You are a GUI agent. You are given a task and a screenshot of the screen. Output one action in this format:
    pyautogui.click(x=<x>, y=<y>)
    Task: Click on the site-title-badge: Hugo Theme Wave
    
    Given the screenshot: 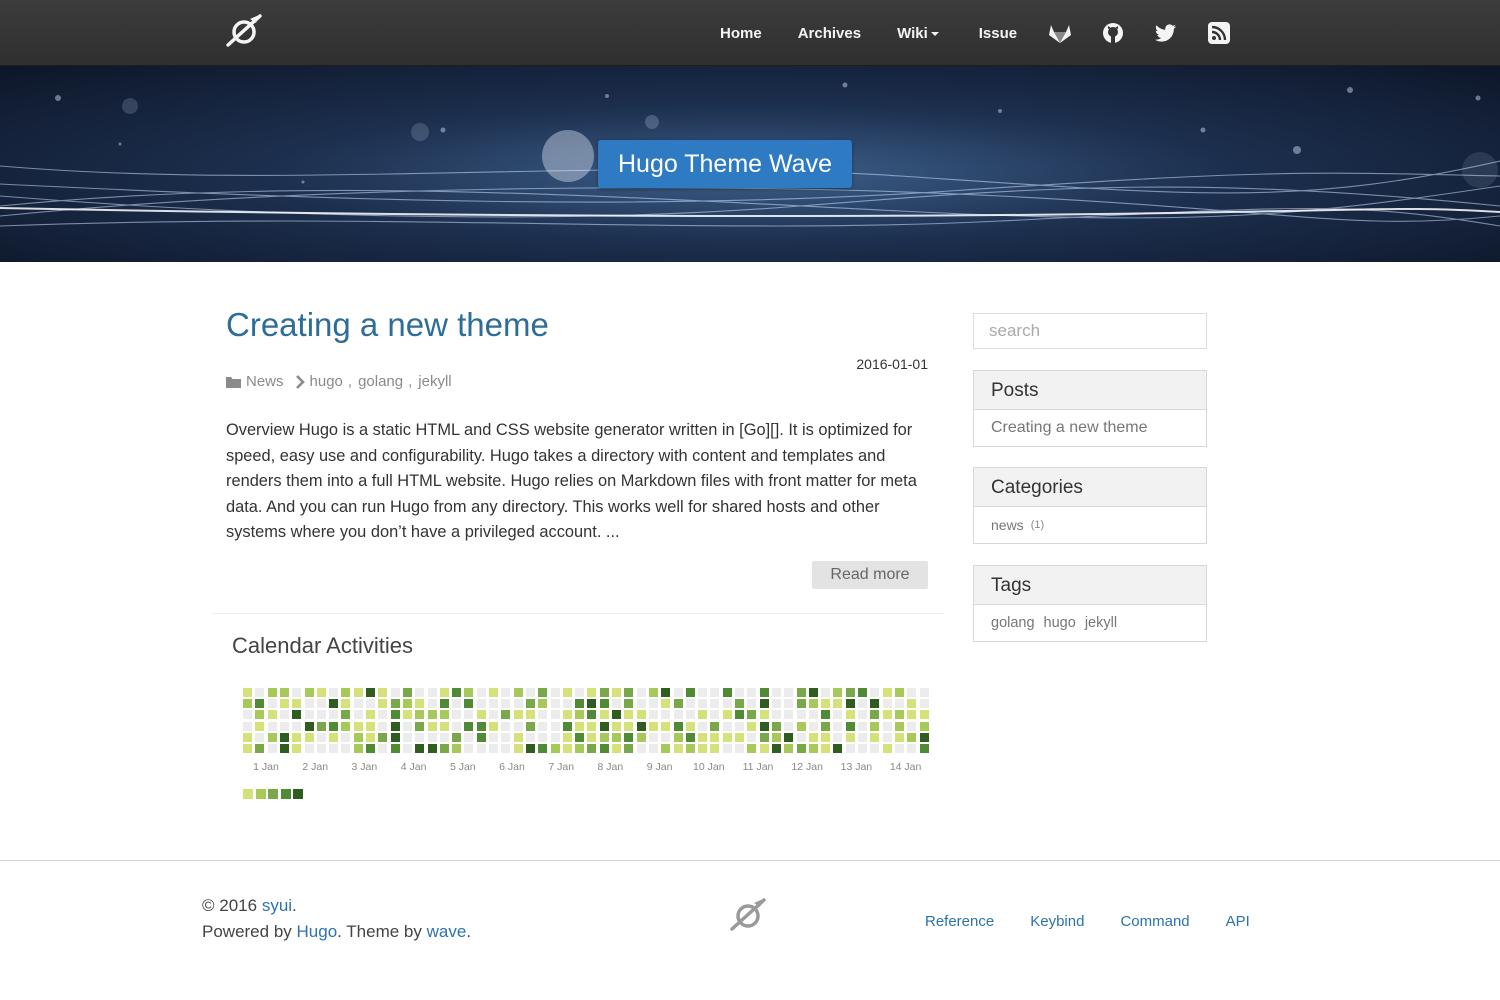 What is the action you would take?
    pyautogui.click(x=725, y=164)
    